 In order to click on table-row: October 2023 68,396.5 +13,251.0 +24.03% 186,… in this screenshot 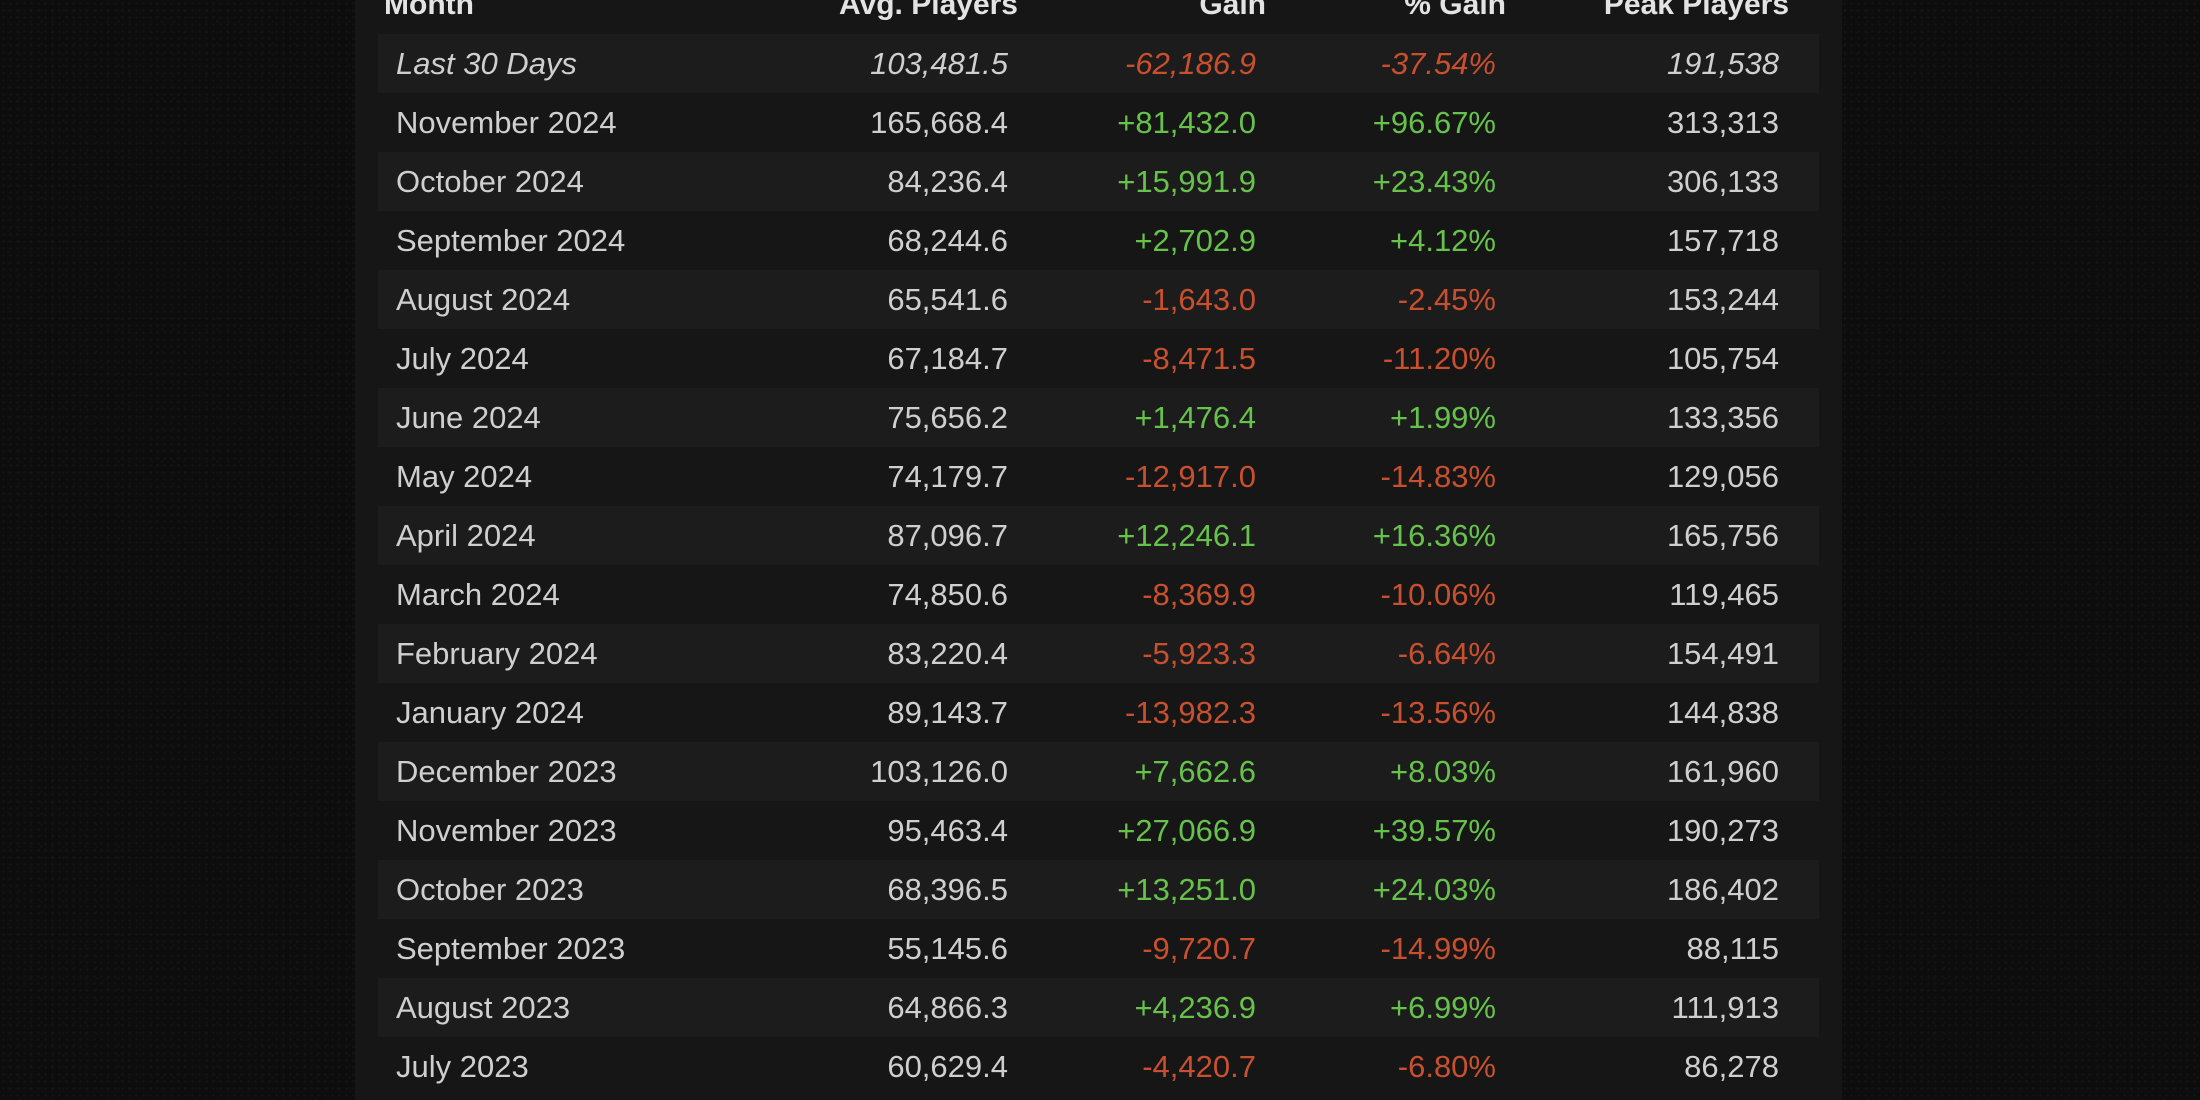, I will do `click(1098, 889)`.